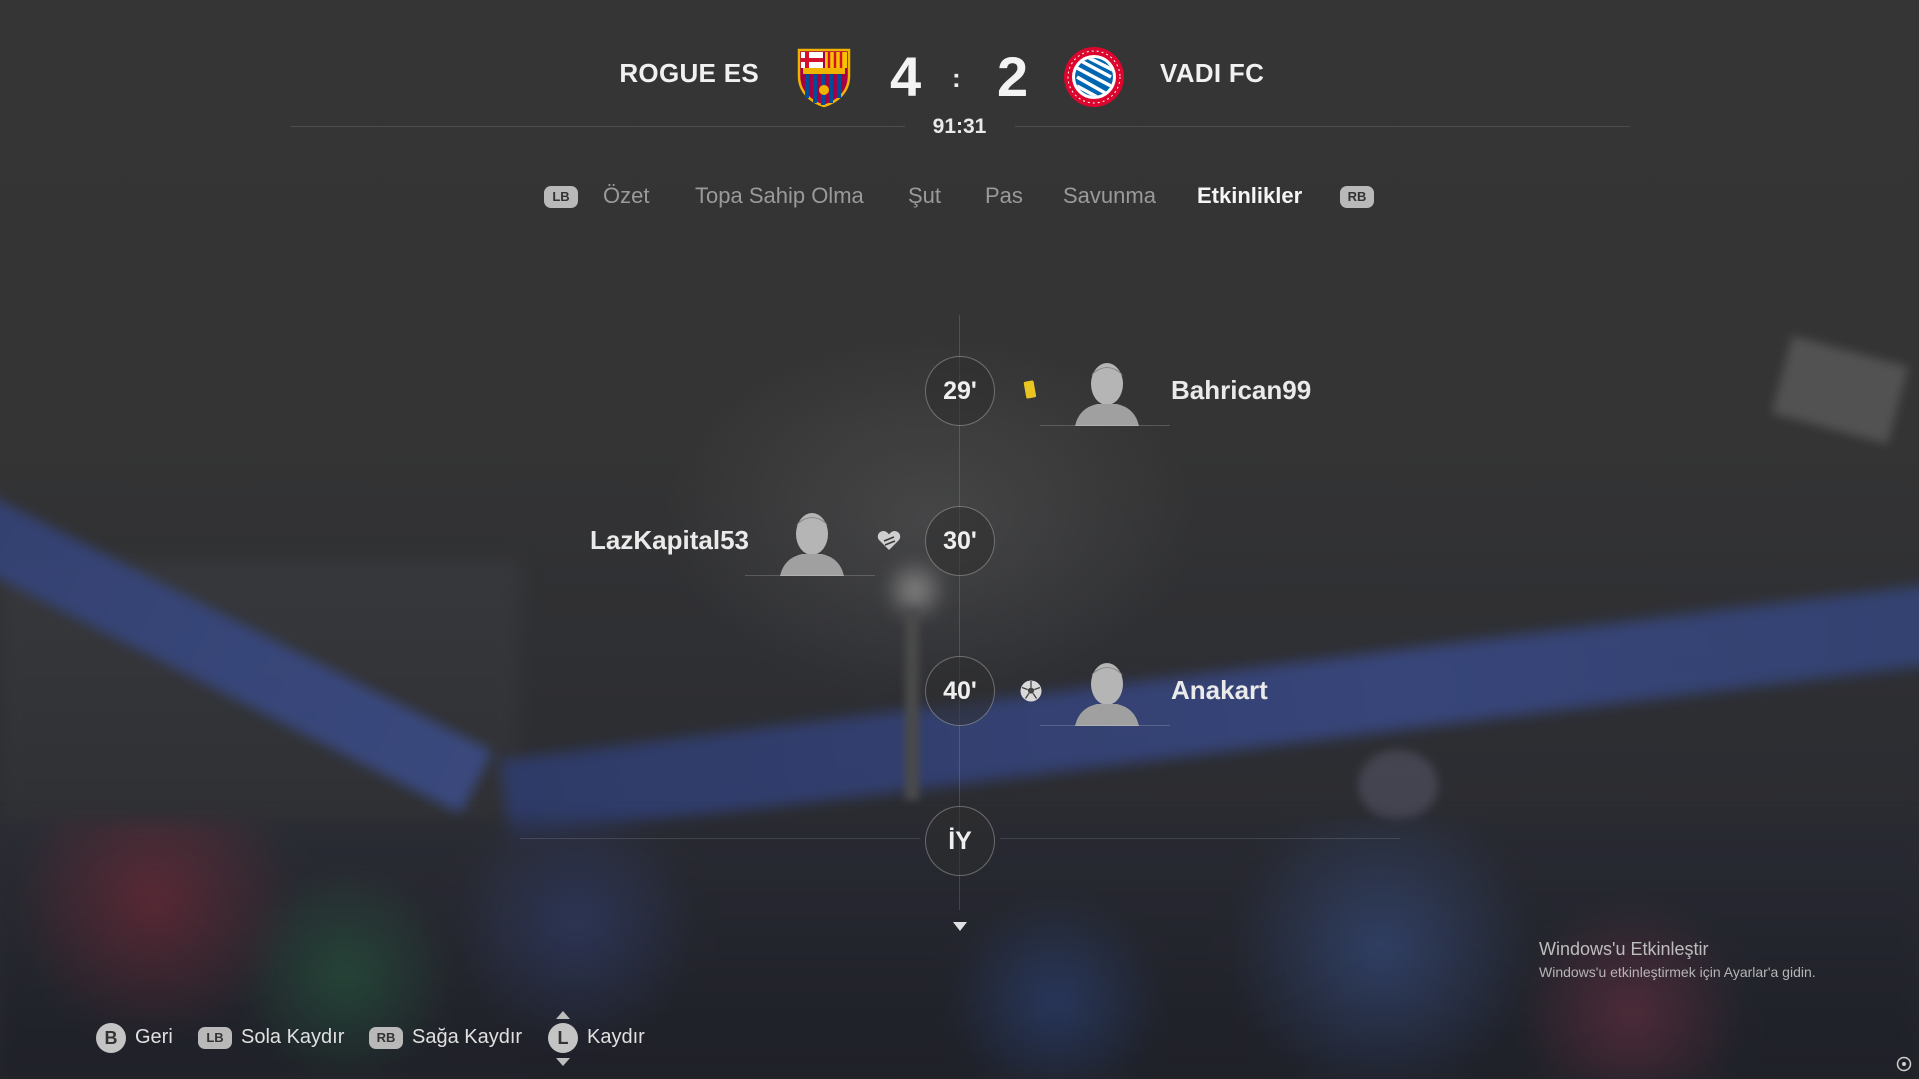  I want to click on injury-icon, so click(889, 540).